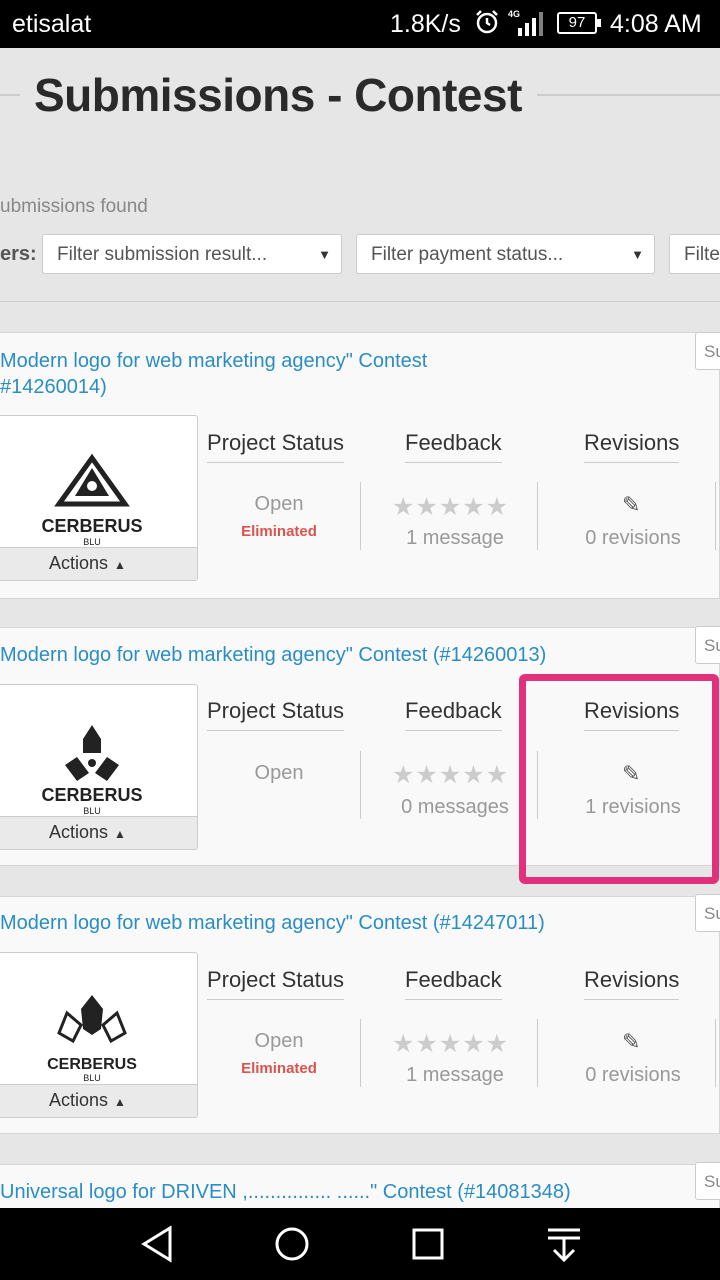 The width and height of the screenshot is (720, 1280). I want to click on filter-payment-status-select: Filter payment status... ▼, so click(505, 254).